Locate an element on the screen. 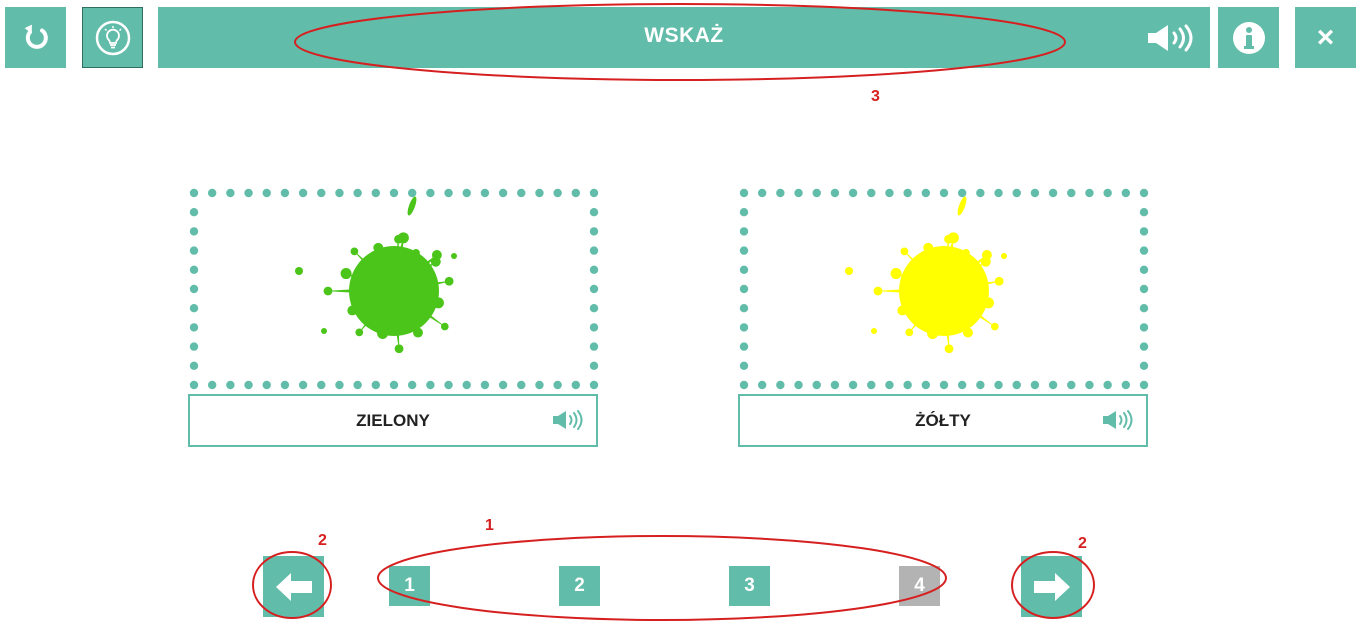  page-button-3: 3 is located at coordinates (749, 586).